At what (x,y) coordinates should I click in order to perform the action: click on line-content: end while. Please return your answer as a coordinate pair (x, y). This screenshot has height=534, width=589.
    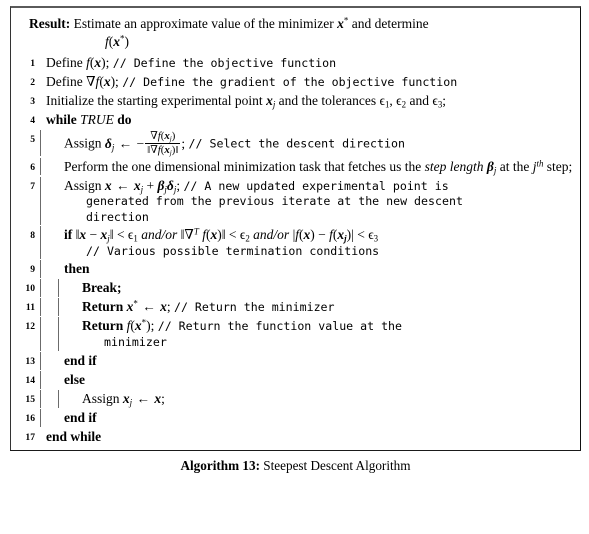
    Looking at the image, I should click on (309, 437).